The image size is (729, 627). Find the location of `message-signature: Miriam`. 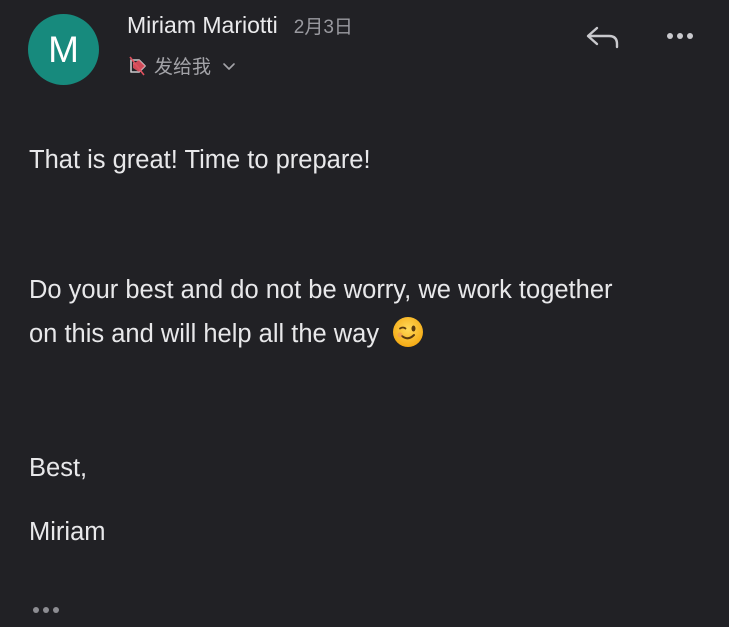

message-signature: Miriam is located at coordinates (67, 532).